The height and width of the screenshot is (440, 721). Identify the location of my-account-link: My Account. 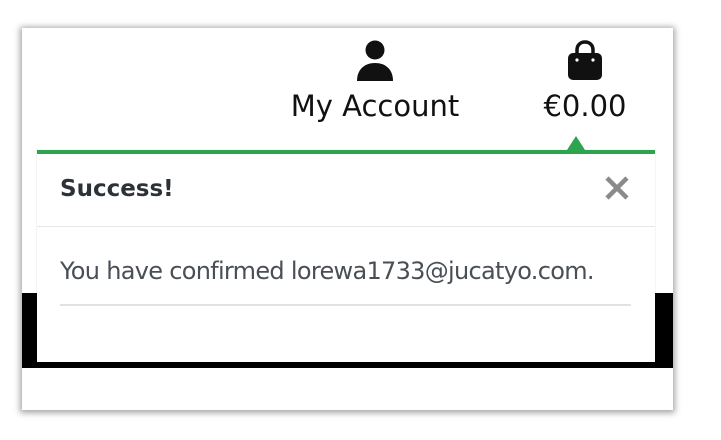
(375, 85).